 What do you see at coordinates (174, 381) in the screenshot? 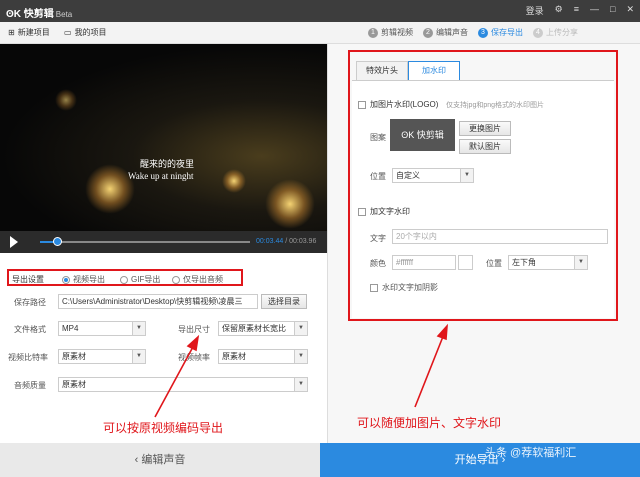
I see `arrow-left` at bounding box center [174, 381].